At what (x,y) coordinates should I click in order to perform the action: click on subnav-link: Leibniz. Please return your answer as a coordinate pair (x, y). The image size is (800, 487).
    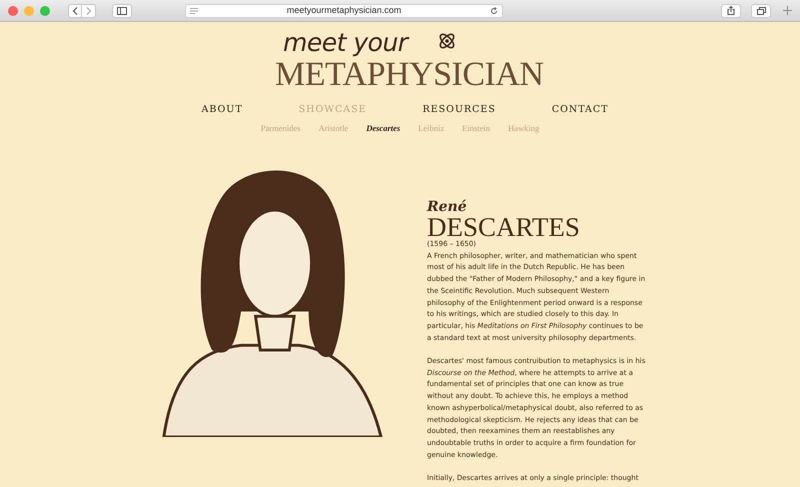
    Looking at the image, I should click on (431, 128).